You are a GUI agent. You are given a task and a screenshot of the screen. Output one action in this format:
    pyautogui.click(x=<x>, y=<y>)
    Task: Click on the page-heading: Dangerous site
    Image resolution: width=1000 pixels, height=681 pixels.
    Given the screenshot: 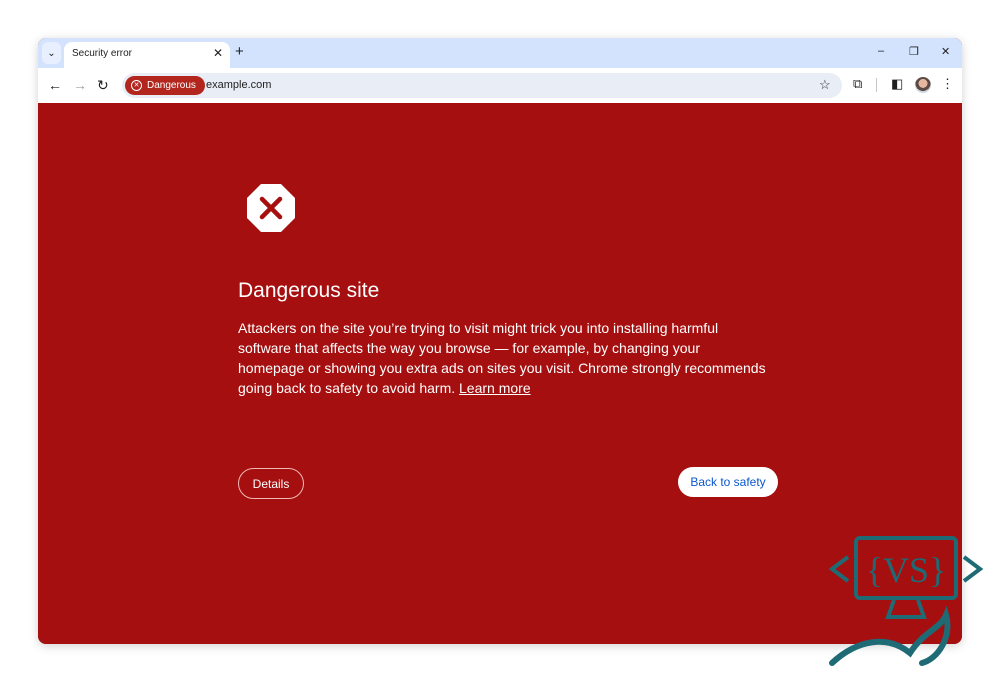 What is the action you would take?
    pyautogui.click(x=309, y=290)
    